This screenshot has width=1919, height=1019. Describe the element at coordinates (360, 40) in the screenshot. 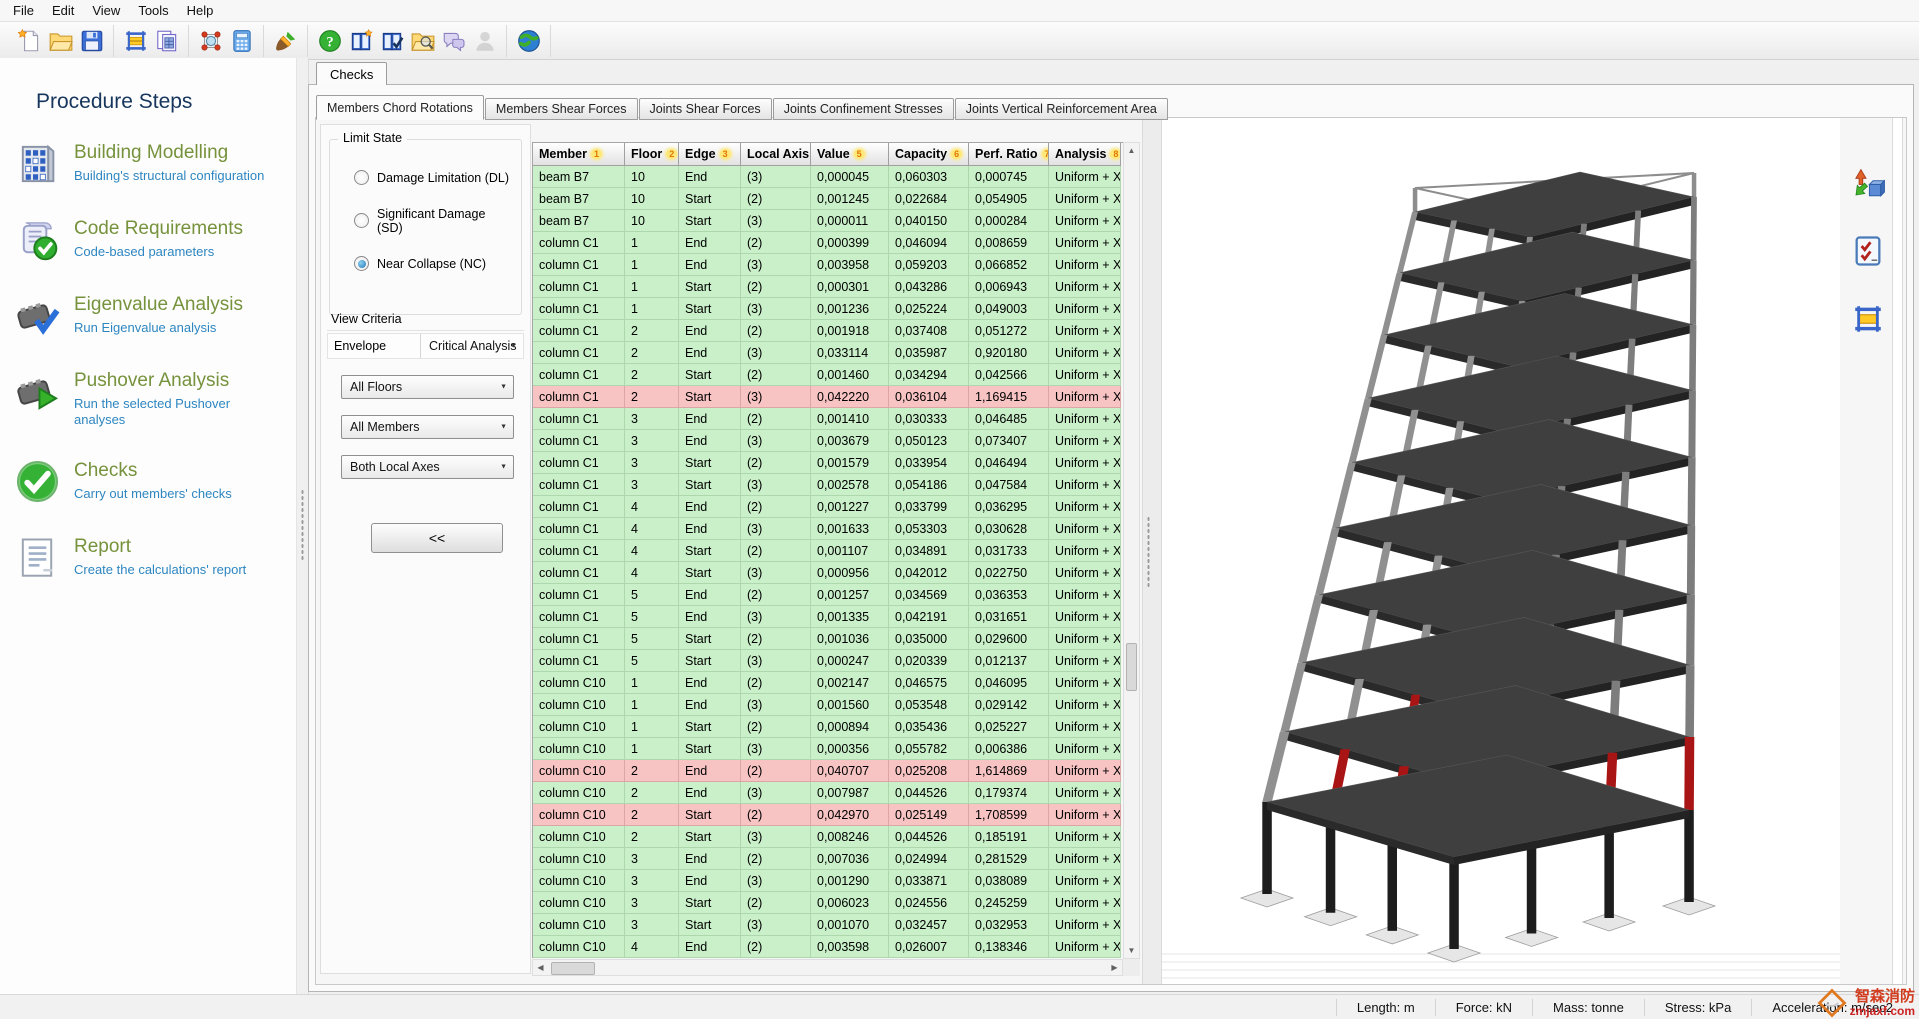

I see `manual-book-icon` at that location.